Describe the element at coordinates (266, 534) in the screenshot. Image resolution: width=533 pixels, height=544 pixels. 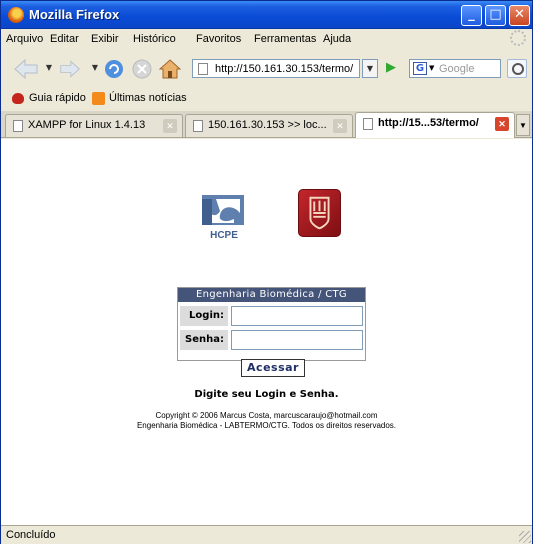
I see `status-bar: Concluído` at that location.